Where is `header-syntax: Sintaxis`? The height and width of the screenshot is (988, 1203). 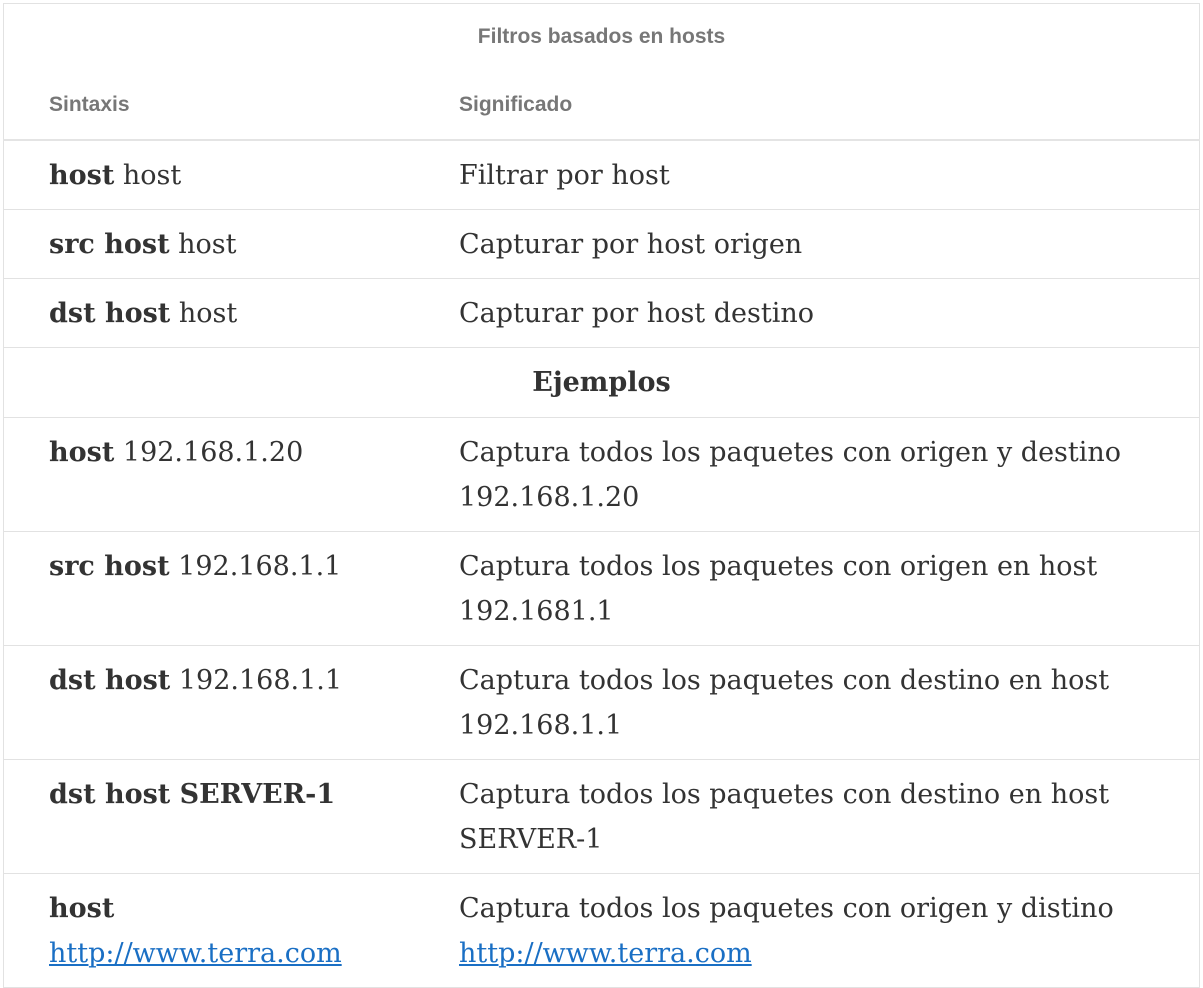 header-syntax: Sintaxis is located at coordinates (207, 105).